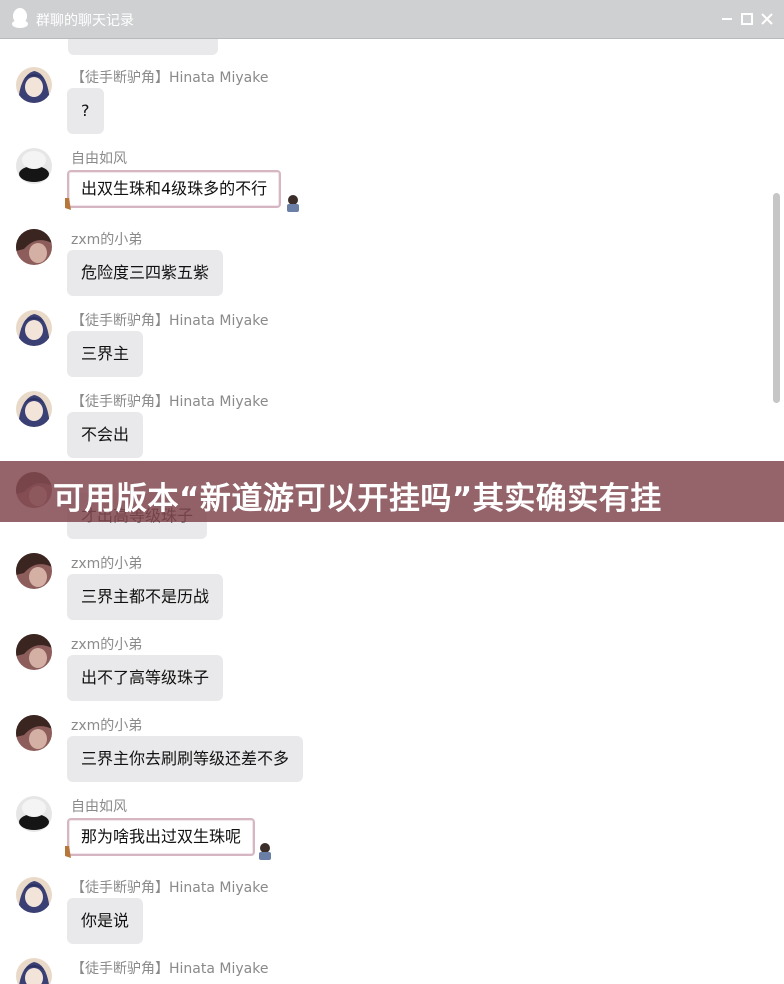 Image resolution: width=784 pixels, height=984 pixels. What do you see at coordinates (105, 921) in the screenshot?
I see `message-bubble: 你是说` at bounding box center [105, 921].